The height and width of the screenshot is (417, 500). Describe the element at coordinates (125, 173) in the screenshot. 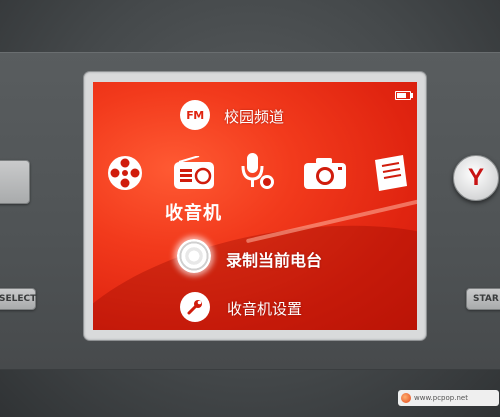

I see `film-reel-icon` at that location.